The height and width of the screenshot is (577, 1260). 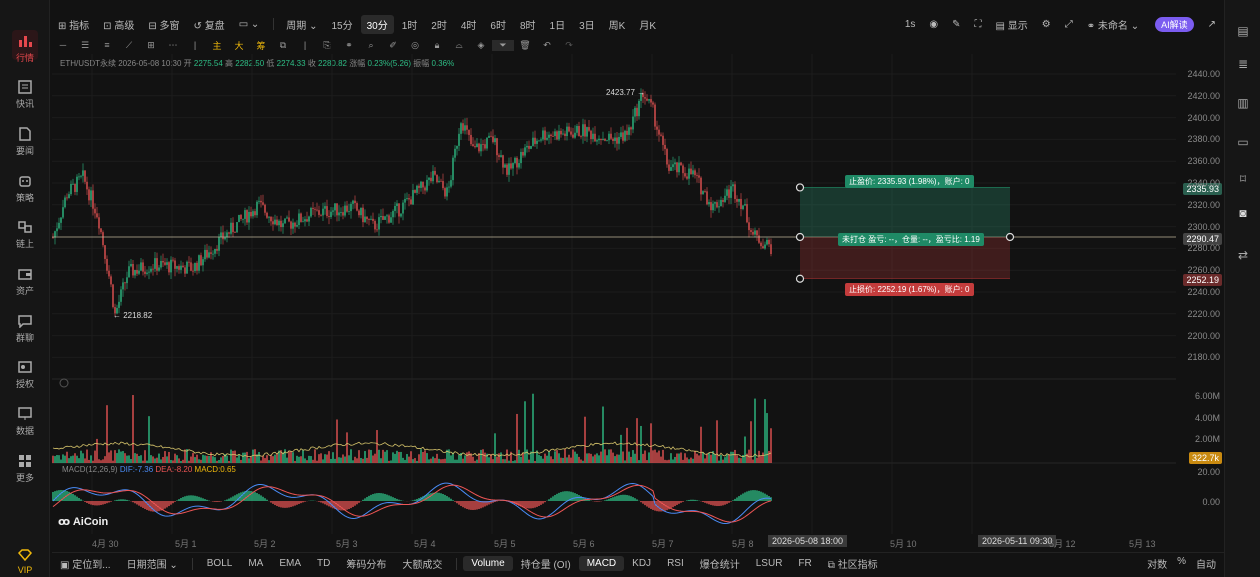 I want to click on brush-tool-icon: ✐, so click(x=393, y=45).